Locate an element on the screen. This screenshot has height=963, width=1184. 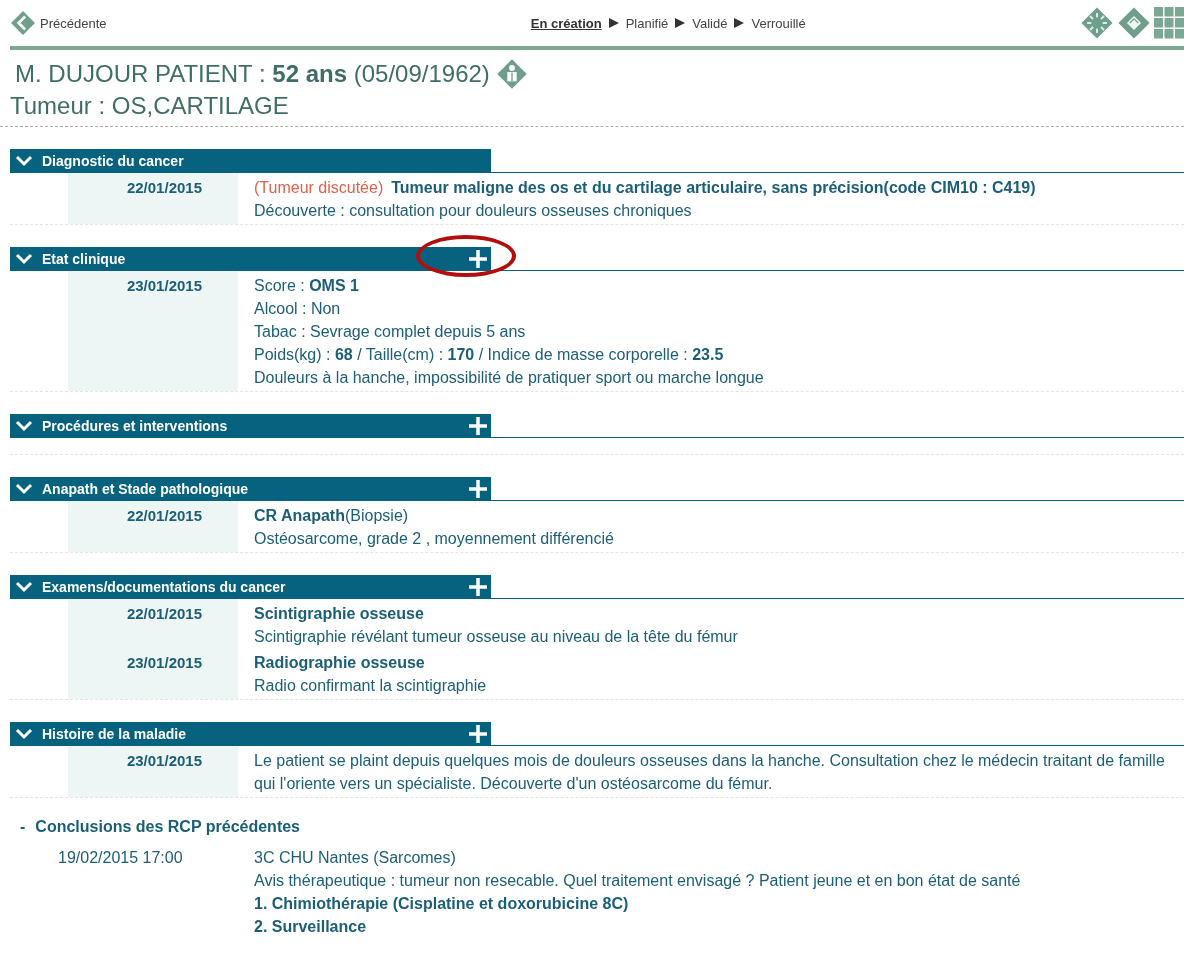
workflow-step: Verrouillé is located at coordinates (778, 23).